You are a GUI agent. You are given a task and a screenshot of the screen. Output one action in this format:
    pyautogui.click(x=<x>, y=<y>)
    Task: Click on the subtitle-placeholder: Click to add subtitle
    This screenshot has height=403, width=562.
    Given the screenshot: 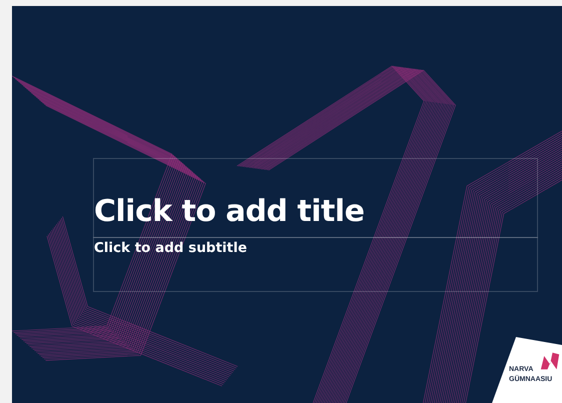 What is the action you would take?
    pyautogui.click(x=315, y=264)
    